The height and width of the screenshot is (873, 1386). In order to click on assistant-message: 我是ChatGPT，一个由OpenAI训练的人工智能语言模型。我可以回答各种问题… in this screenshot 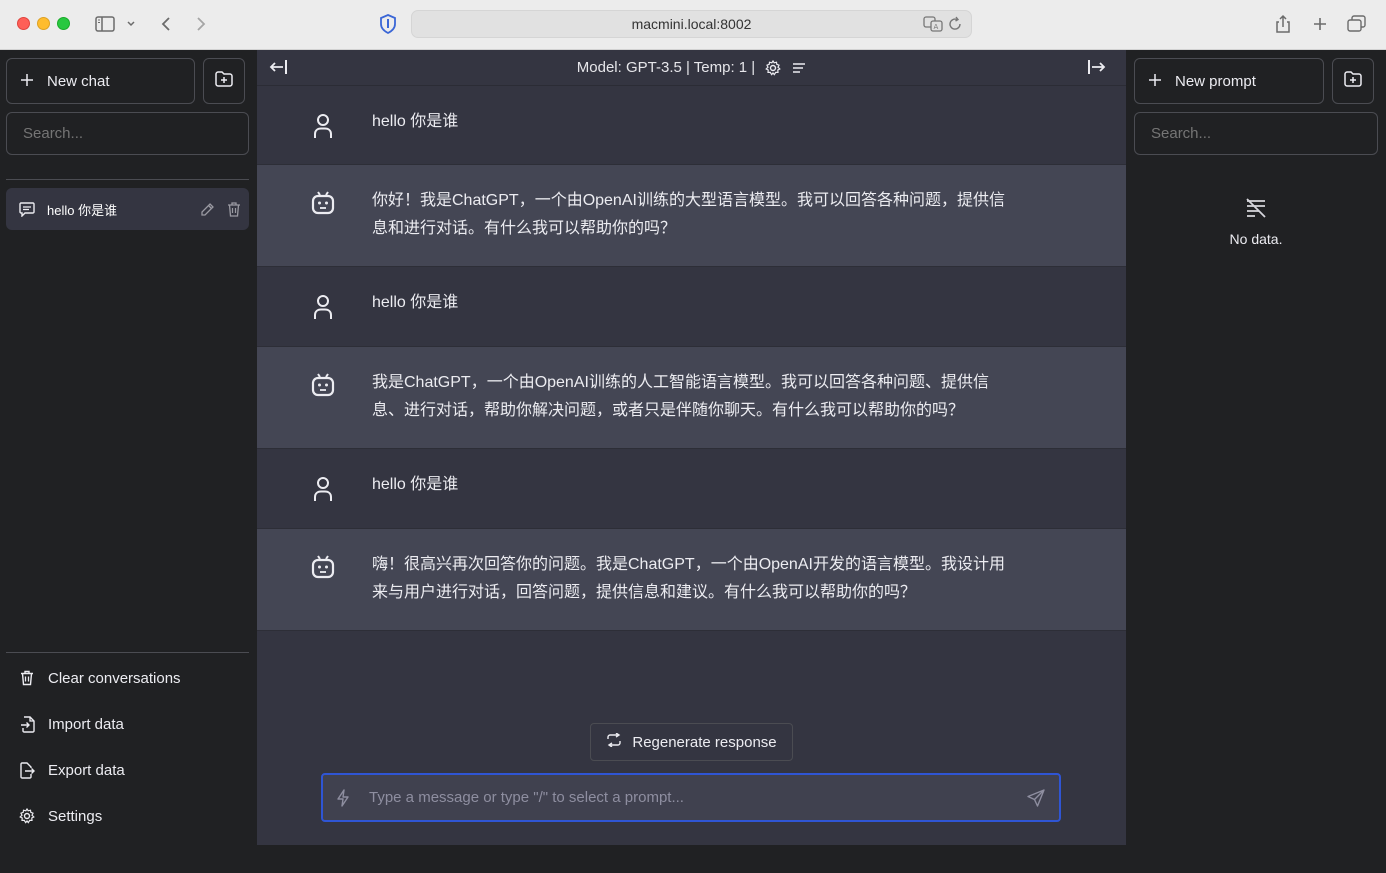, I will do `click(691, 398)`.